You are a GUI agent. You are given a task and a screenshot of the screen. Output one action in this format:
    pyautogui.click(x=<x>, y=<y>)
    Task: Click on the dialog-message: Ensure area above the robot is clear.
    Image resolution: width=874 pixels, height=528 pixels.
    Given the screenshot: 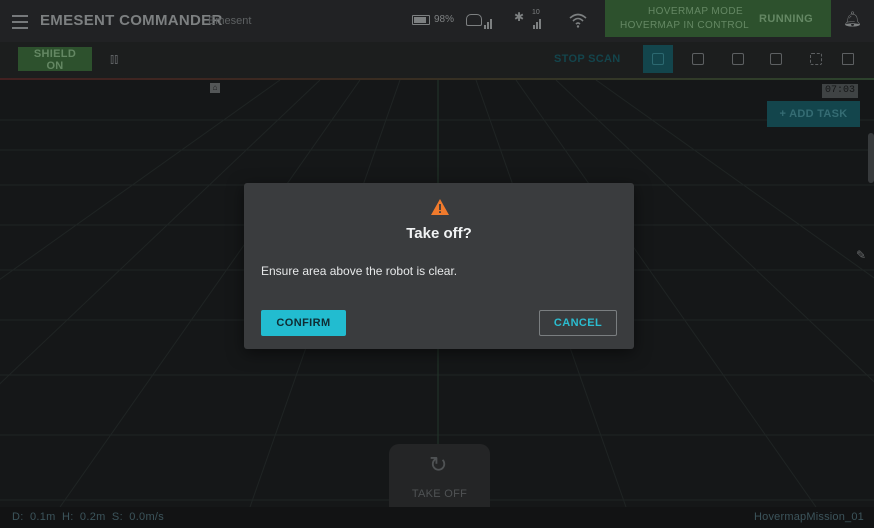 What is the action you would take?
    pyautogui.click(x=359, y=271)
    